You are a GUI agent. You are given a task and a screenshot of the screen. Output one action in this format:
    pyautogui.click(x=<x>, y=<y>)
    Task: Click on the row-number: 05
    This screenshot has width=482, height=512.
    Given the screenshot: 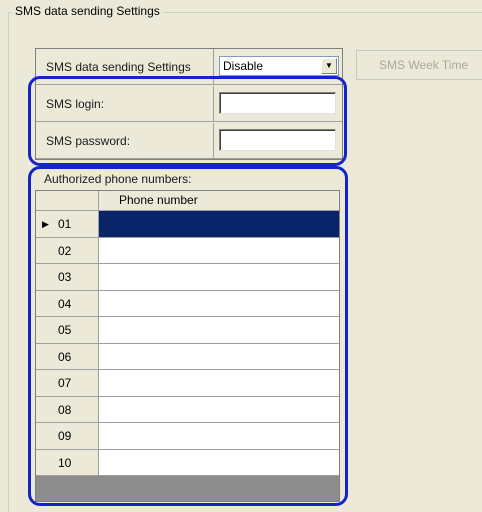 What is the action you would take?
    pyautogui.click(x=65, y=330)
    